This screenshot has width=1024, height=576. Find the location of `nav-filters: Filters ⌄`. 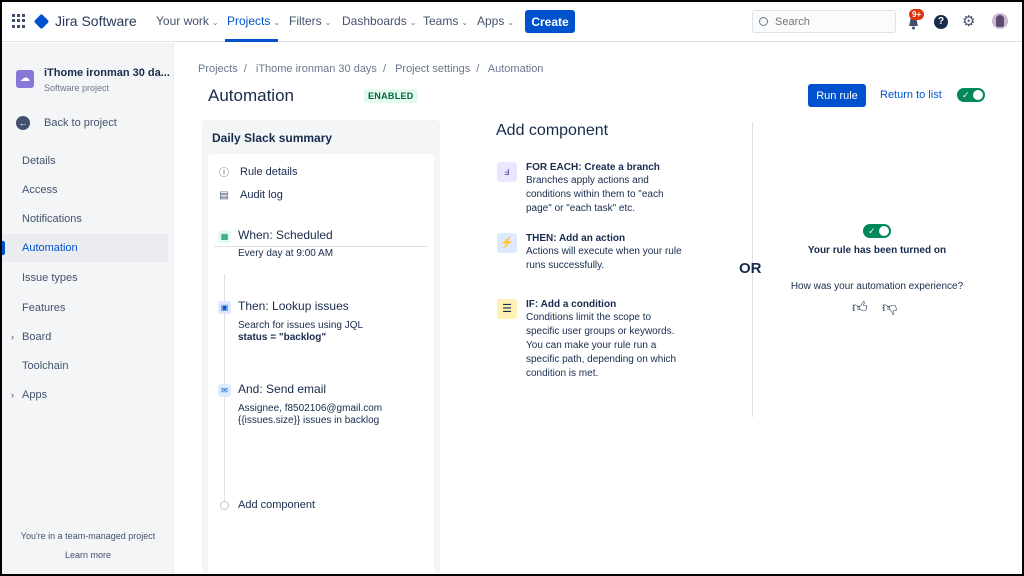

nav-filters: Filters ⌄ is located at coordinates (310, 21).